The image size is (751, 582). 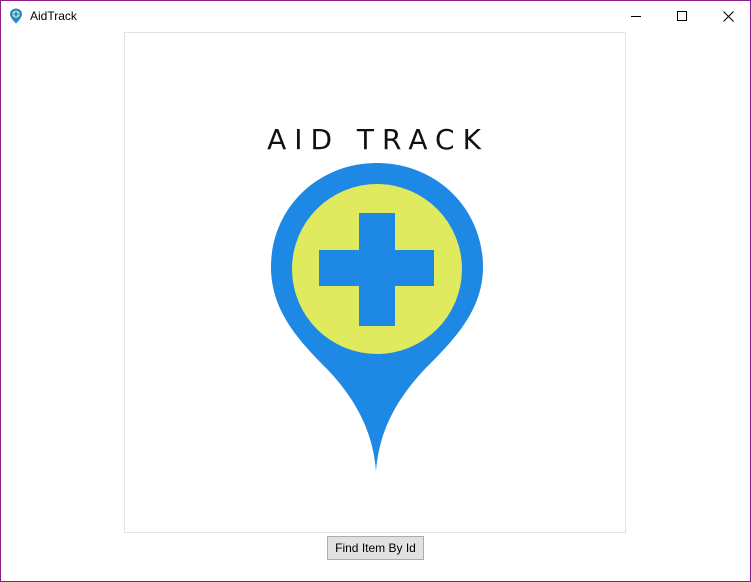 What do you see at coordinates (375, 16) in the screenshot?
I see `title-bar: AidTrack` at bounding box center [375, 16].